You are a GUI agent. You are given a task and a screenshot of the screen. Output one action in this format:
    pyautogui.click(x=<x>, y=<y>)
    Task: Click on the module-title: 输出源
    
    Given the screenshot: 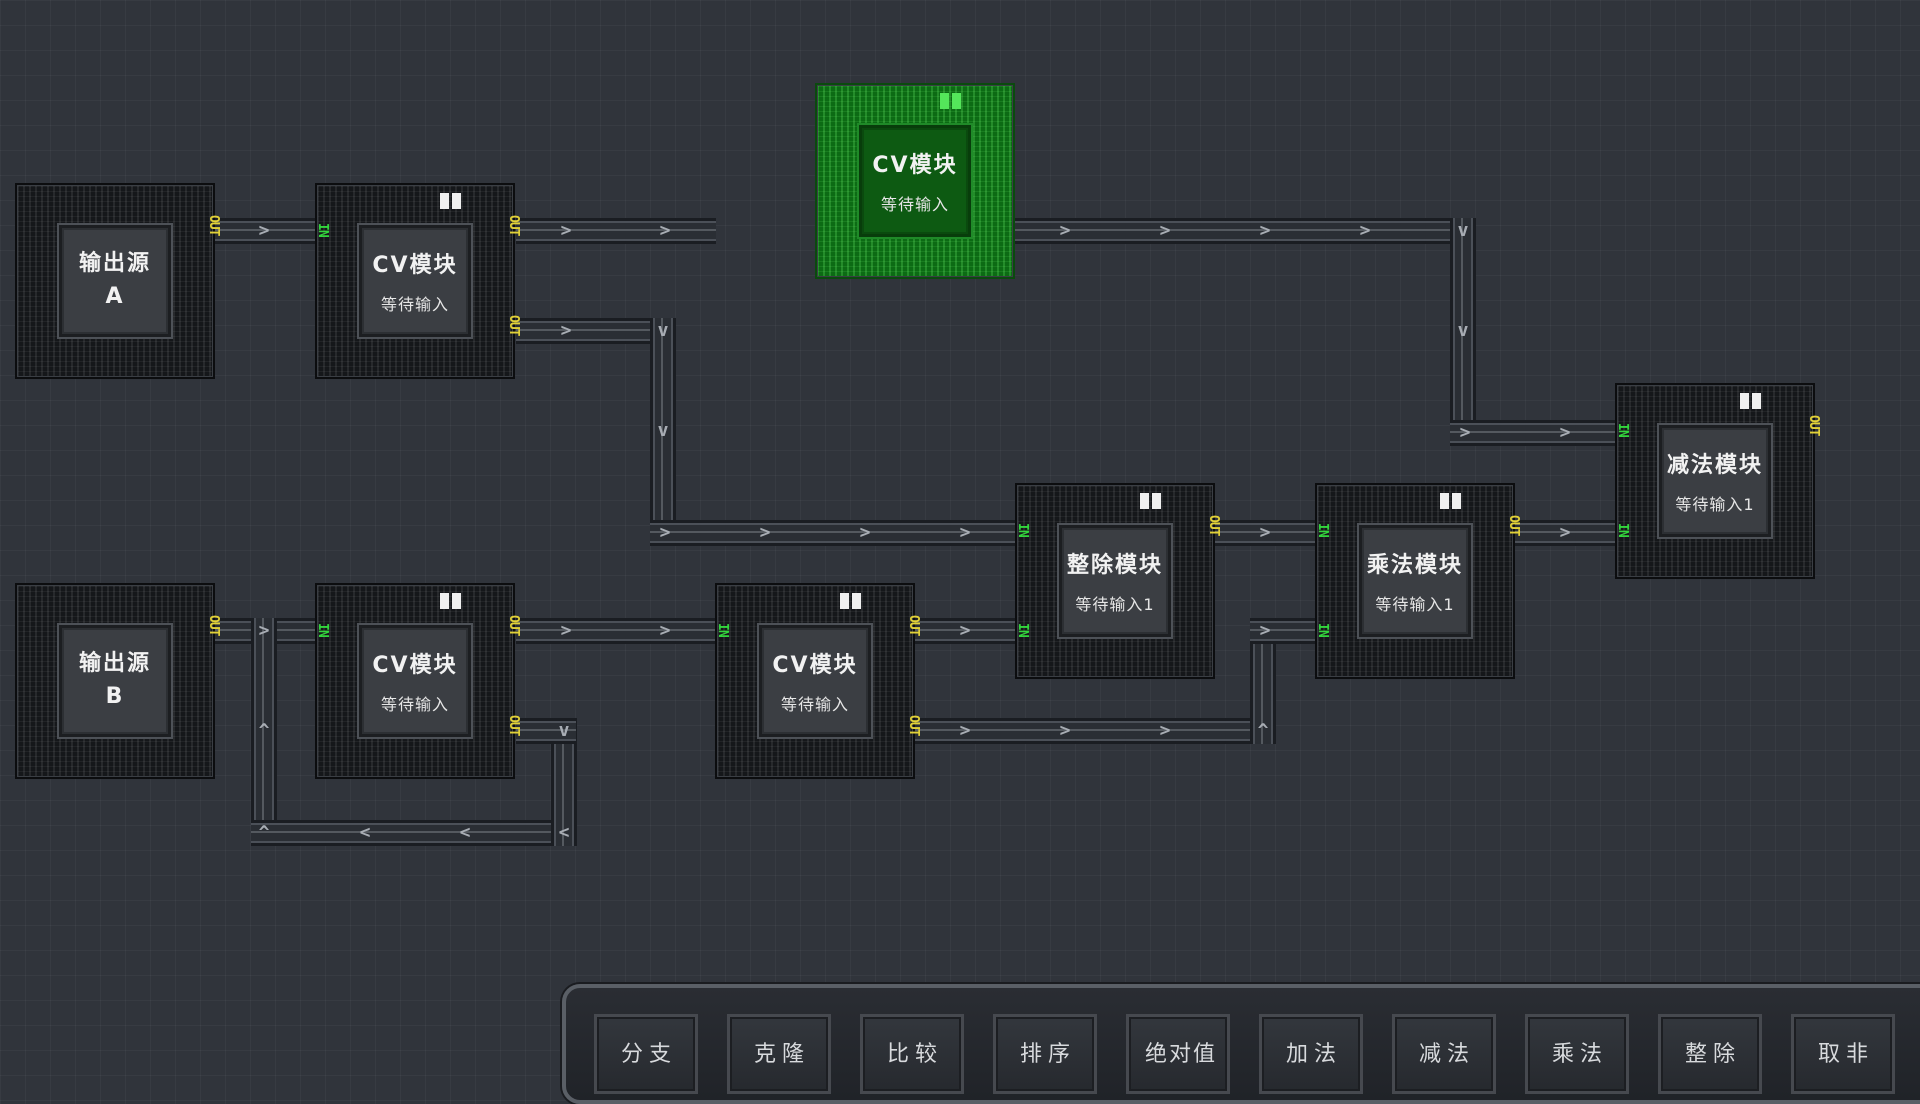 What is the action you would take?
    pyautogui.click(x=114, y=663)
    